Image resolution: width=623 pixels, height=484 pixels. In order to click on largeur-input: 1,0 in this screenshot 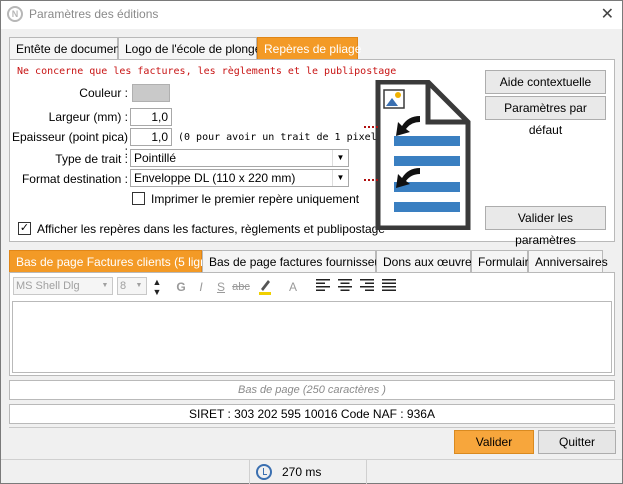, I will do `click(151, 117)`.